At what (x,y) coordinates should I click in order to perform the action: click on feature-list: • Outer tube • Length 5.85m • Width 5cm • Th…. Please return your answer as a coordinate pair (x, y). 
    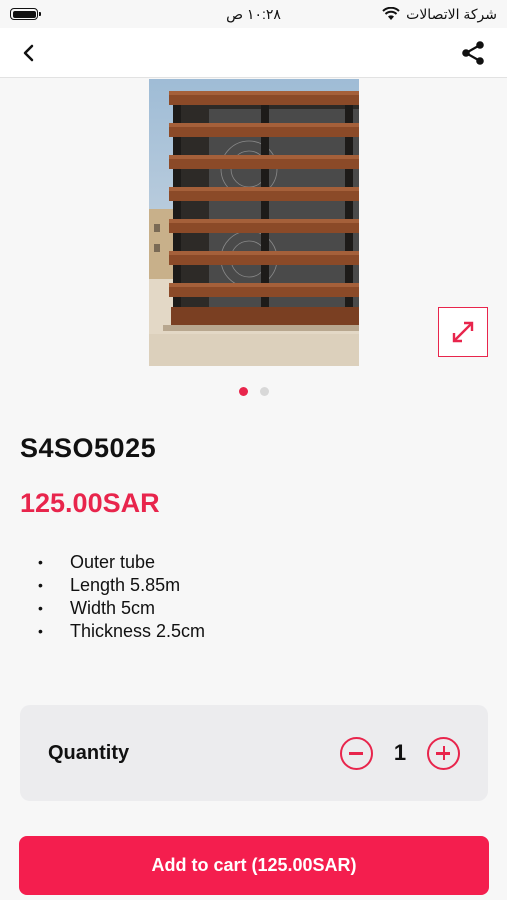
    Looking at the image, I should click on (121, 597).